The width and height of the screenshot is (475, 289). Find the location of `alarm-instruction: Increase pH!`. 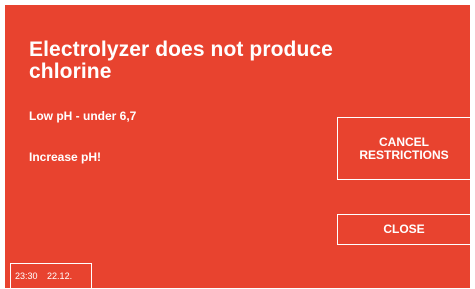

alarm-instruction: Increase pH! is located at coordinates (65, 157).